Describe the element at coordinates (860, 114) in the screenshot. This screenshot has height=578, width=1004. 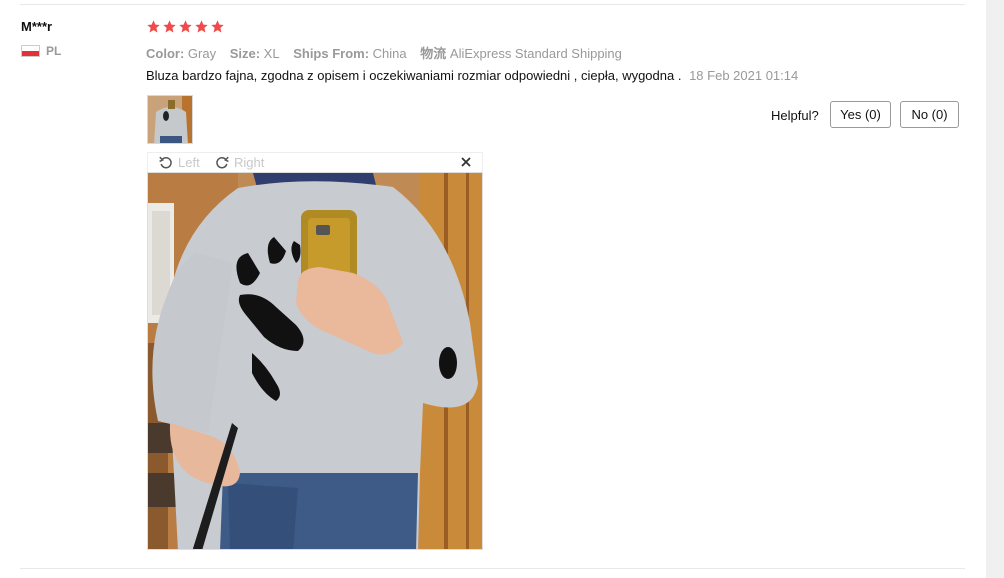
I see `helpful-yes-button: Yes (0)` at that location.